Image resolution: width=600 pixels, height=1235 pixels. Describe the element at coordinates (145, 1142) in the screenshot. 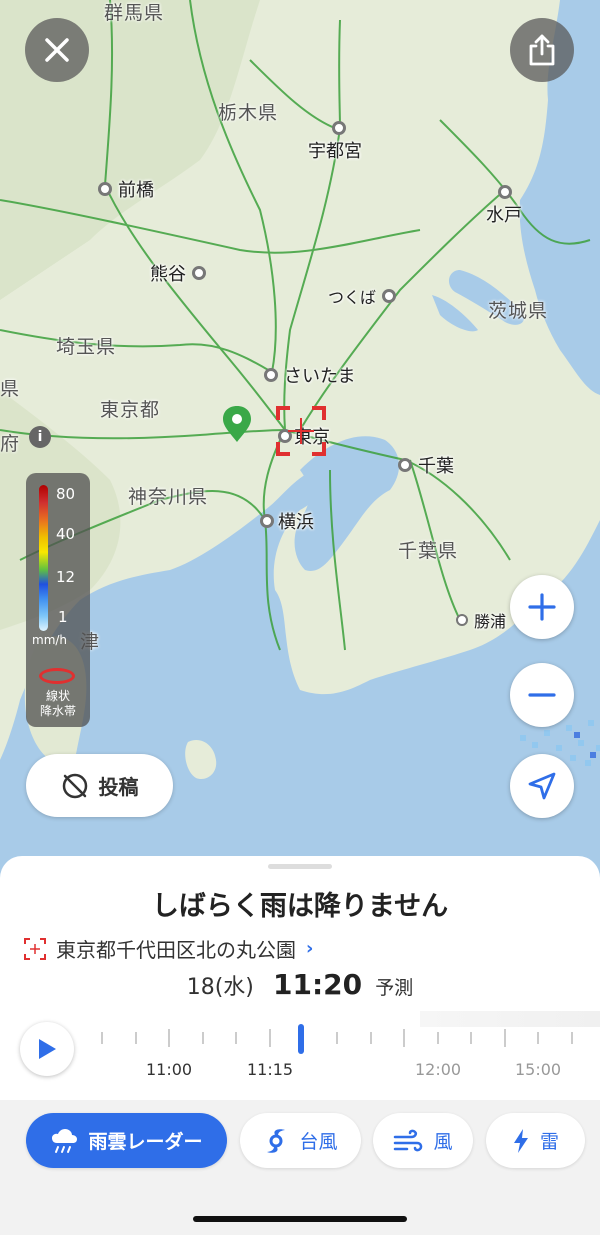

I see `tab-label: 雨雲レーダー` at that location.